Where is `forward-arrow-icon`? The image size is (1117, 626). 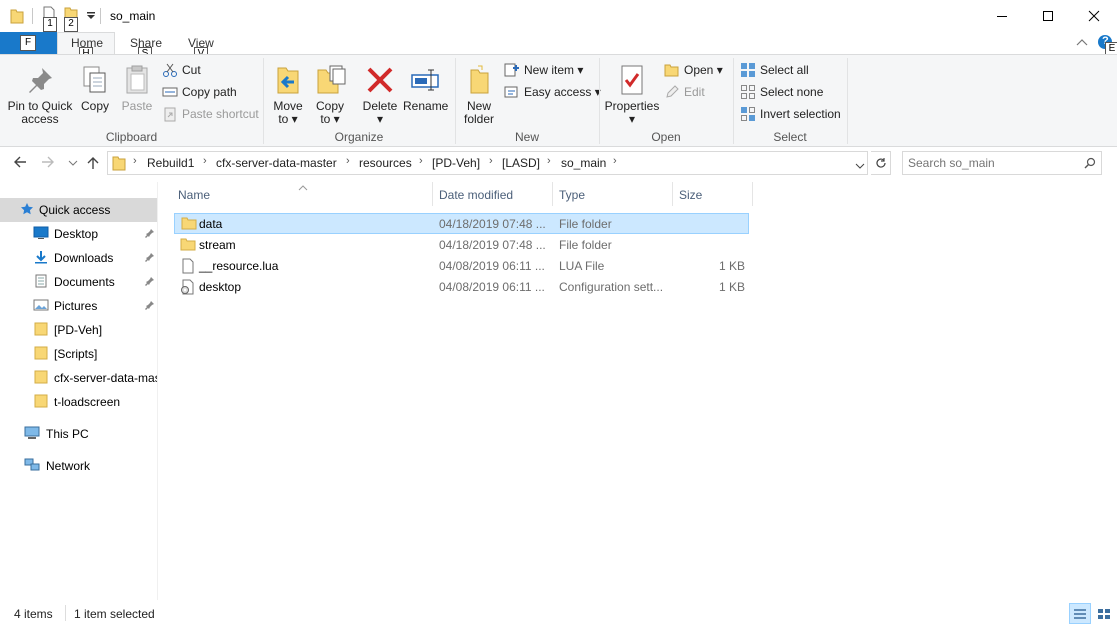 forward-arrow-icon is located at coordinates (48, 163).